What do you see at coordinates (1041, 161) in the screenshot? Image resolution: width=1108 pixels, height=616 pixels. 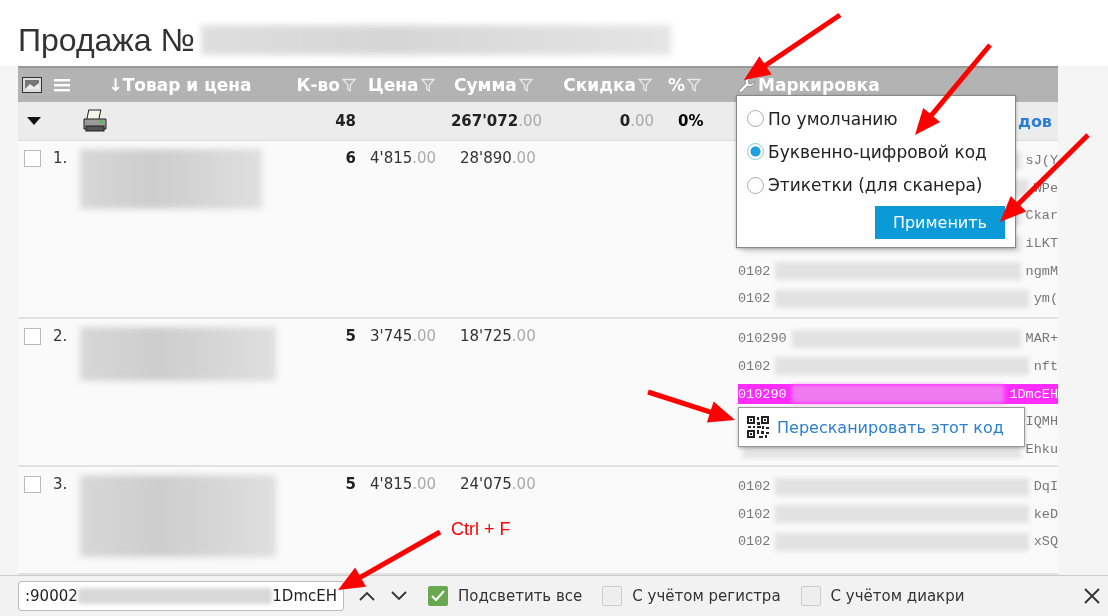 I see `code-text: sJ(Y` at bounding box center [1041, 161].